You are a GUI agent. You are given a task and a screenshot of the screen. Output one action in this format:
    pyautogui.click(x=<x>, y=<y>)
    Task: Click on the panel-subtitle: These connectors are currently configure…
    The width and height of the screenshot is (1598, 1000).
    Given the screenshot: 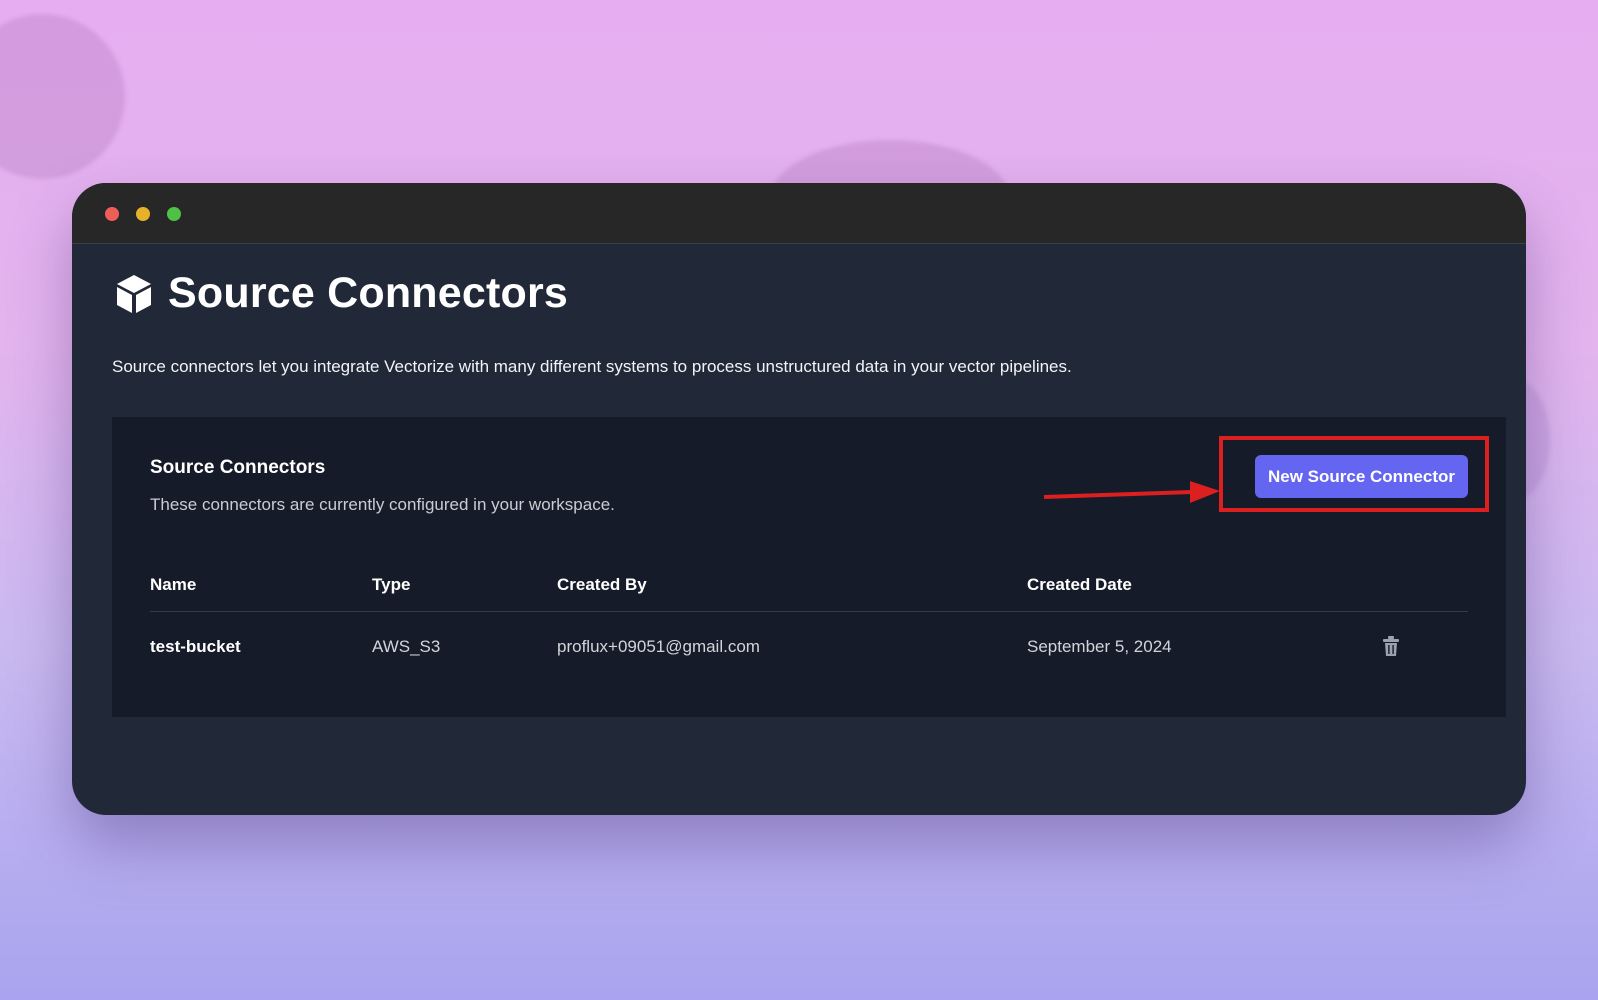 What is the action you would take?
    pyautogui.click(x=382, y=504)
    